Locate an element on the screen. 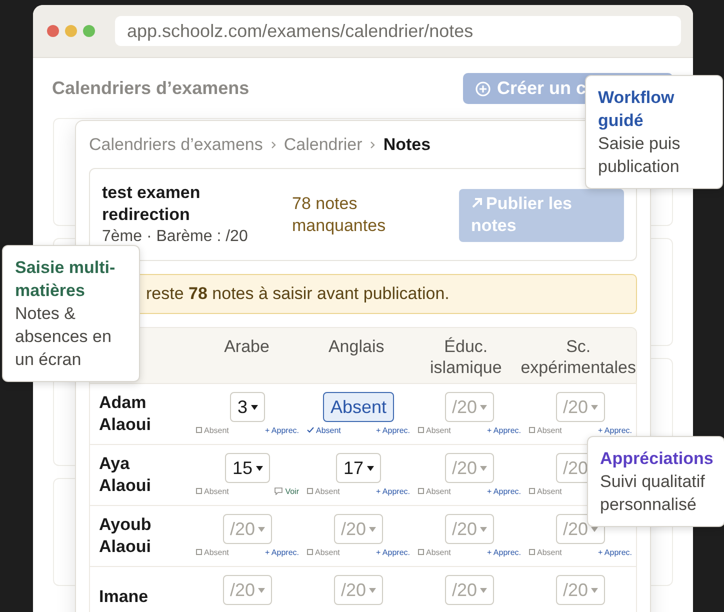  grade-select: 15 is located at coordinates (247, 468).